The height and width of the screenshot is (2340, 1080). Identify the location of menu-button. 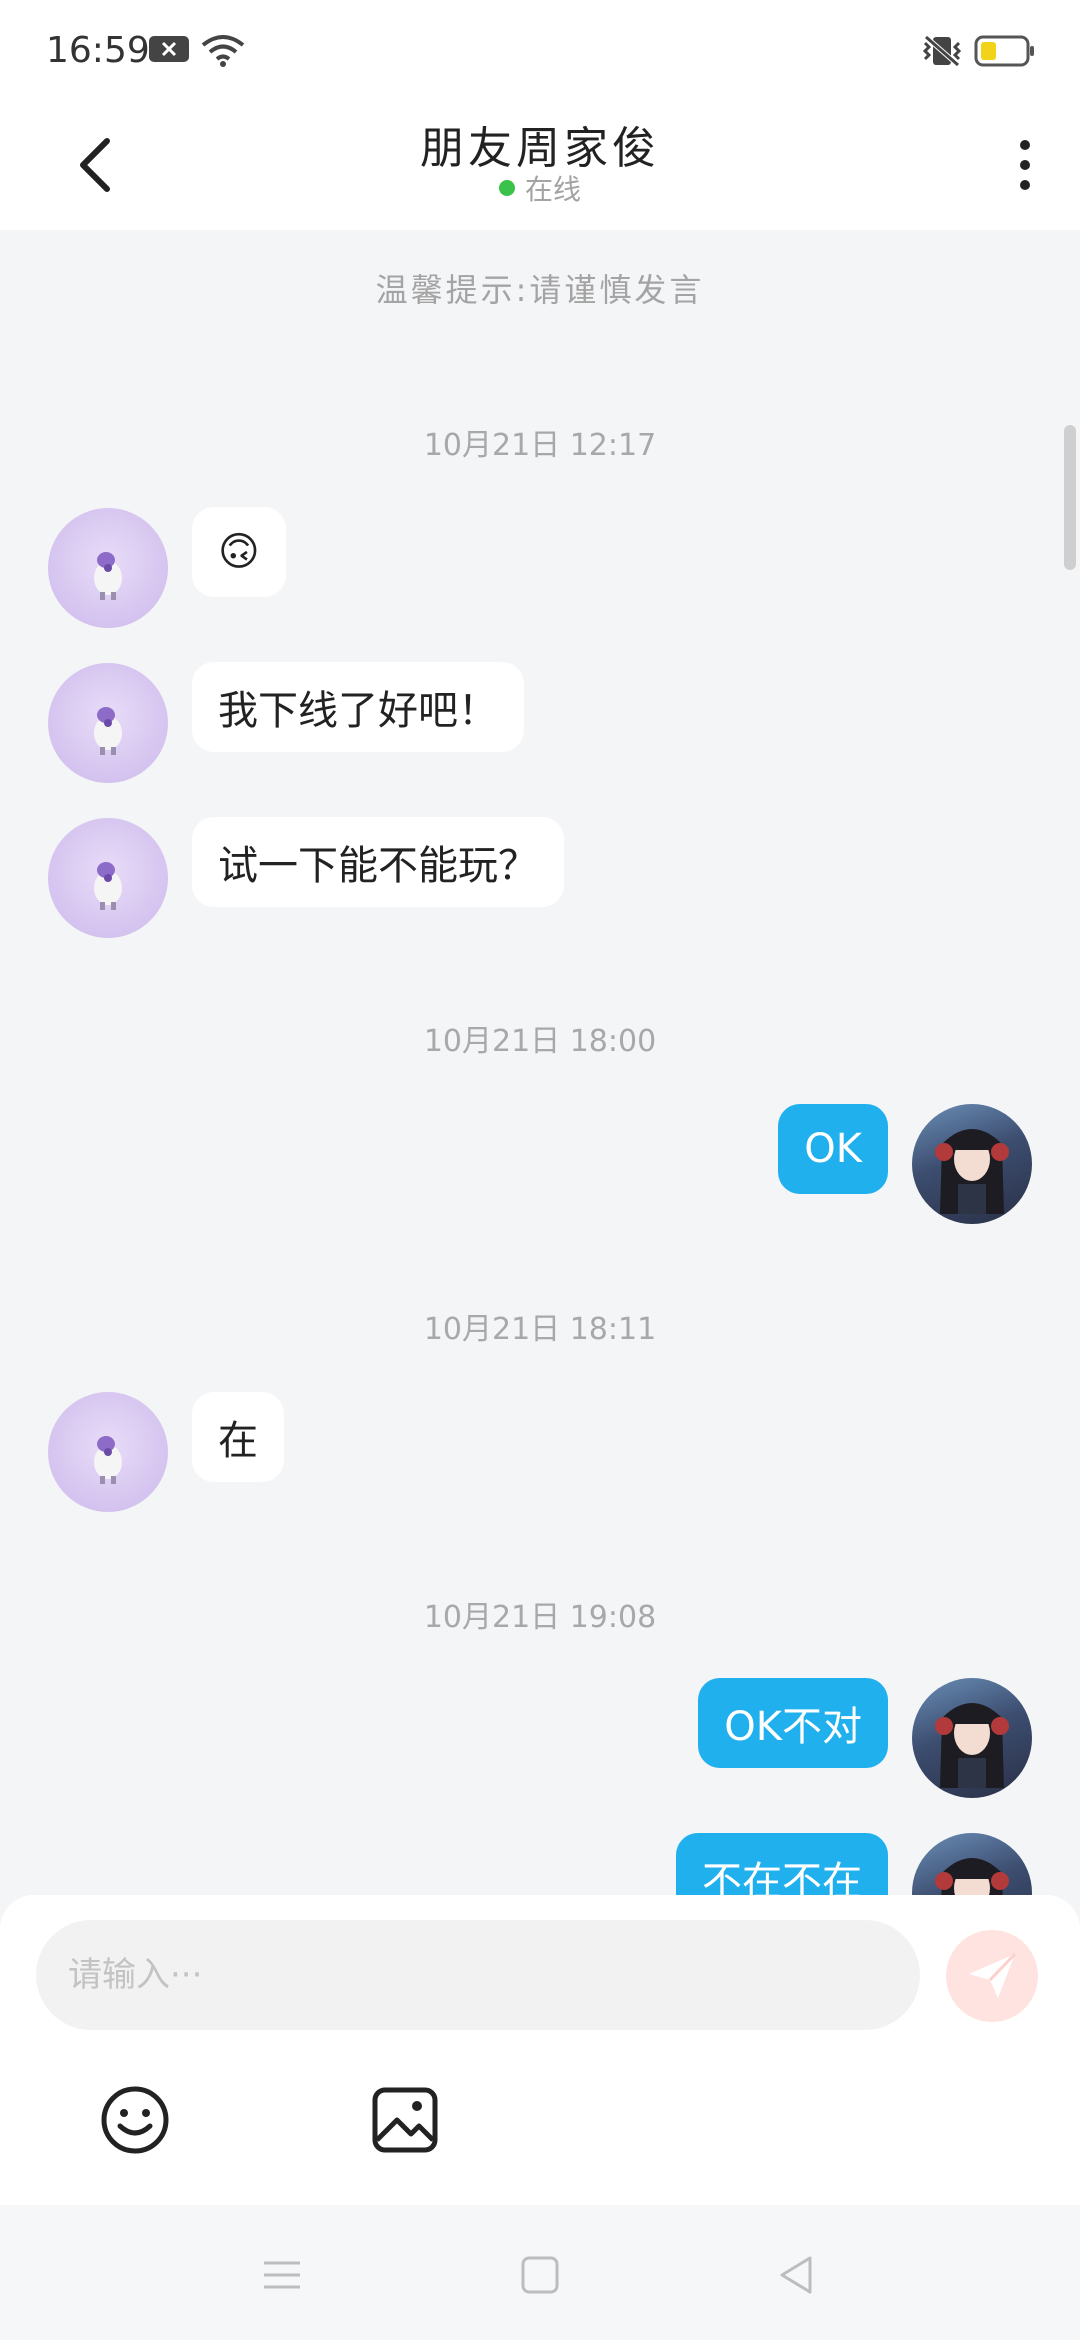
(282, 2275).